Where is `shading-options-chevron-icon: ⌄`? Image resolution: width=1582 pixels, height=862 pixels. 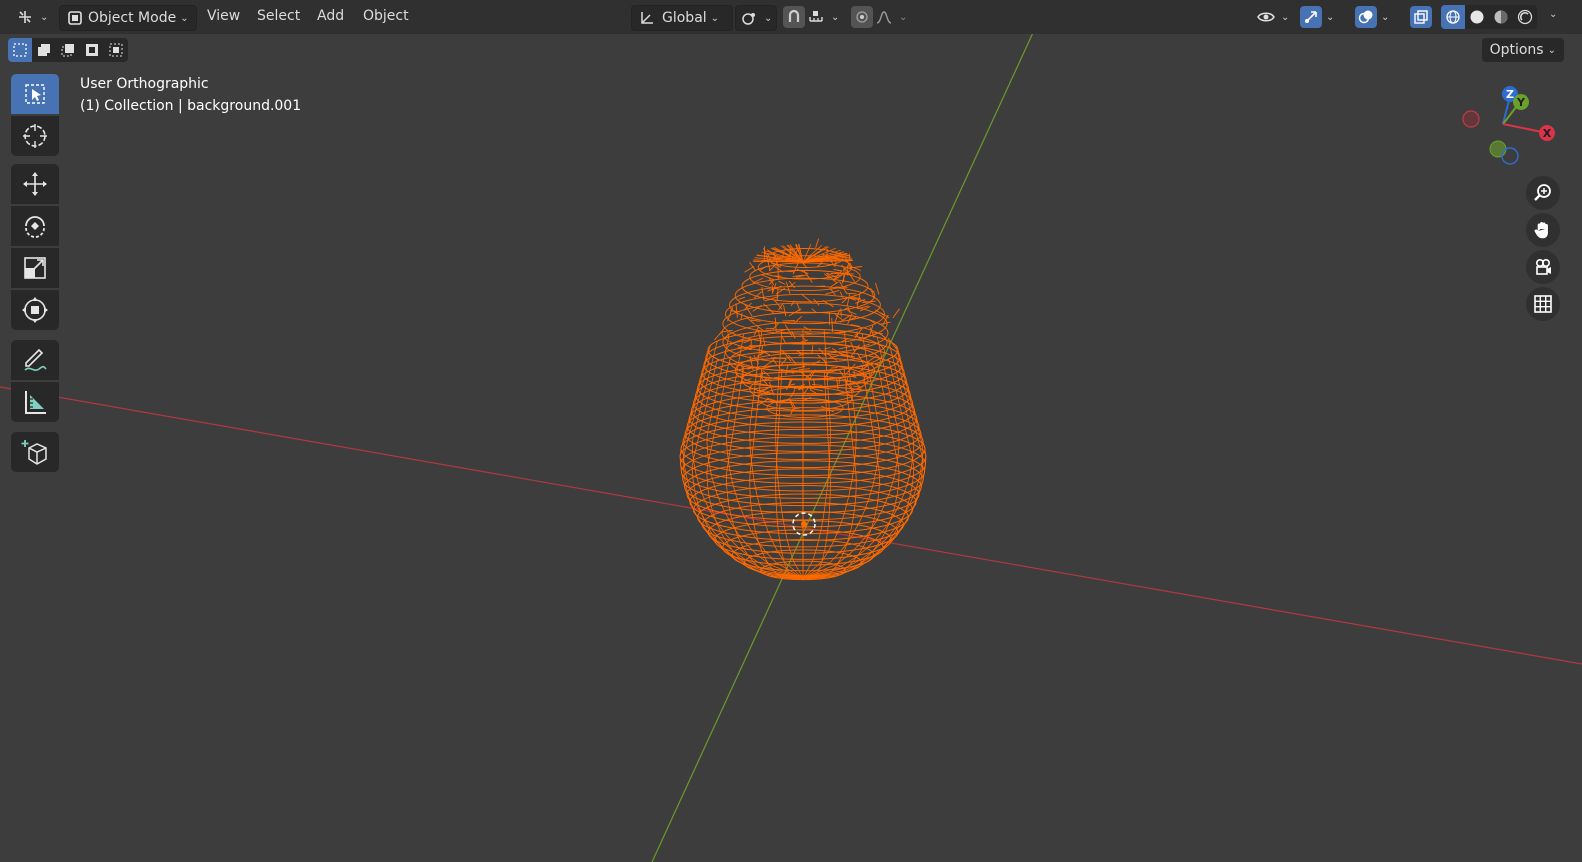
shading-options-chevron-icon: ⌄ is located at coordinates (1553, 14).